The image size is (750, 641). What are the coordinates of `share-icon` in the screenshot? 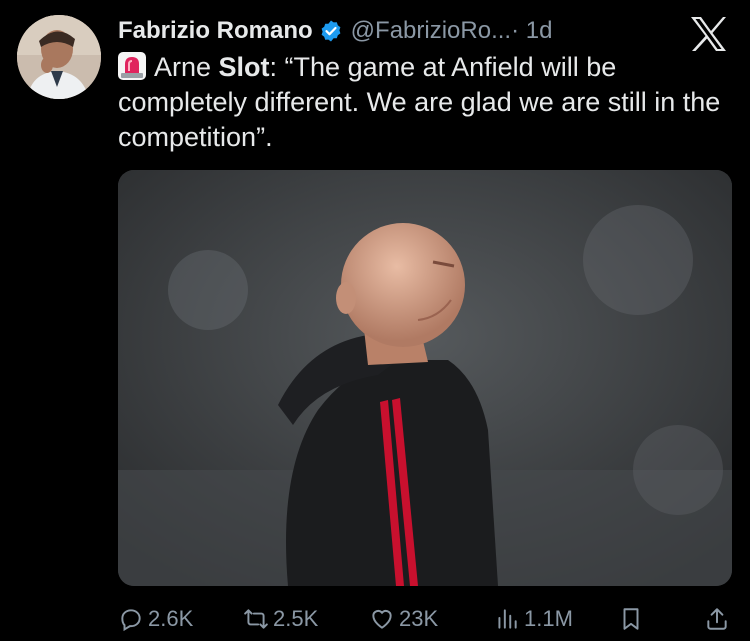 It's located at (717, 618).